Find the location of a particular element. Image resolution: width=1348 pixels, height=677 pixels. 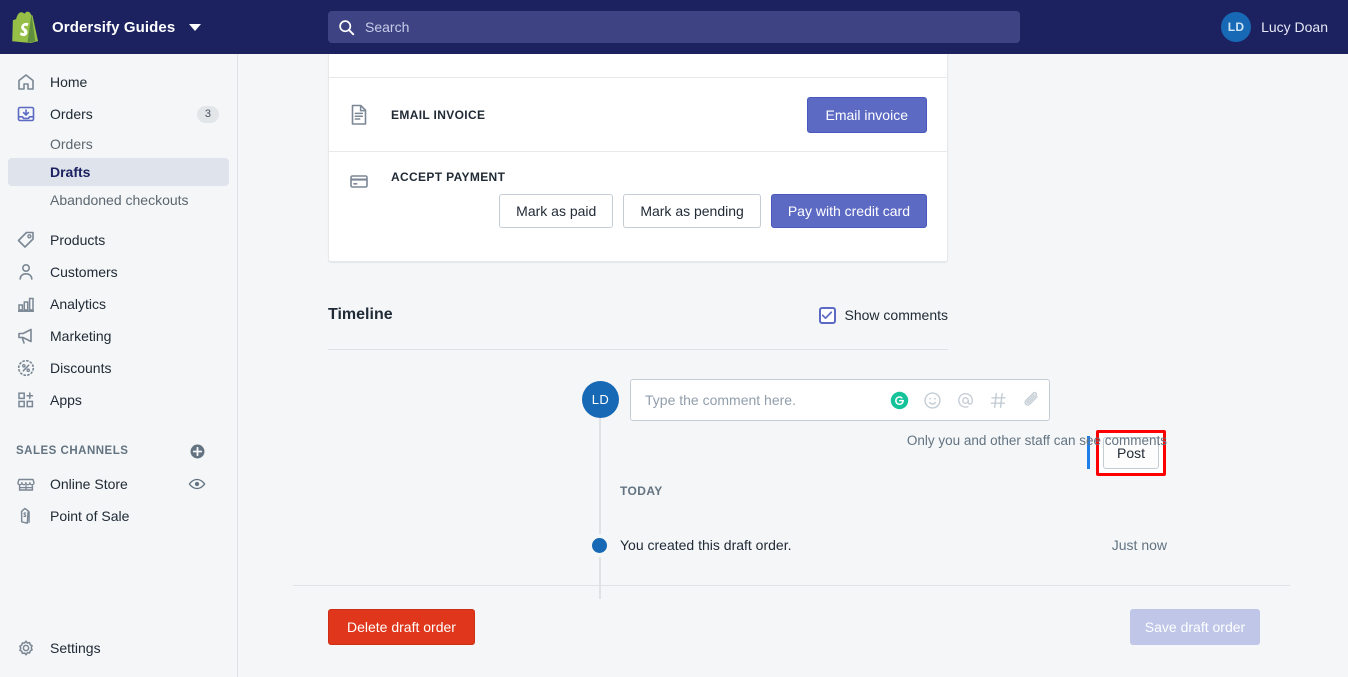

bar-chart-icon is located at coordinates (26, 304).